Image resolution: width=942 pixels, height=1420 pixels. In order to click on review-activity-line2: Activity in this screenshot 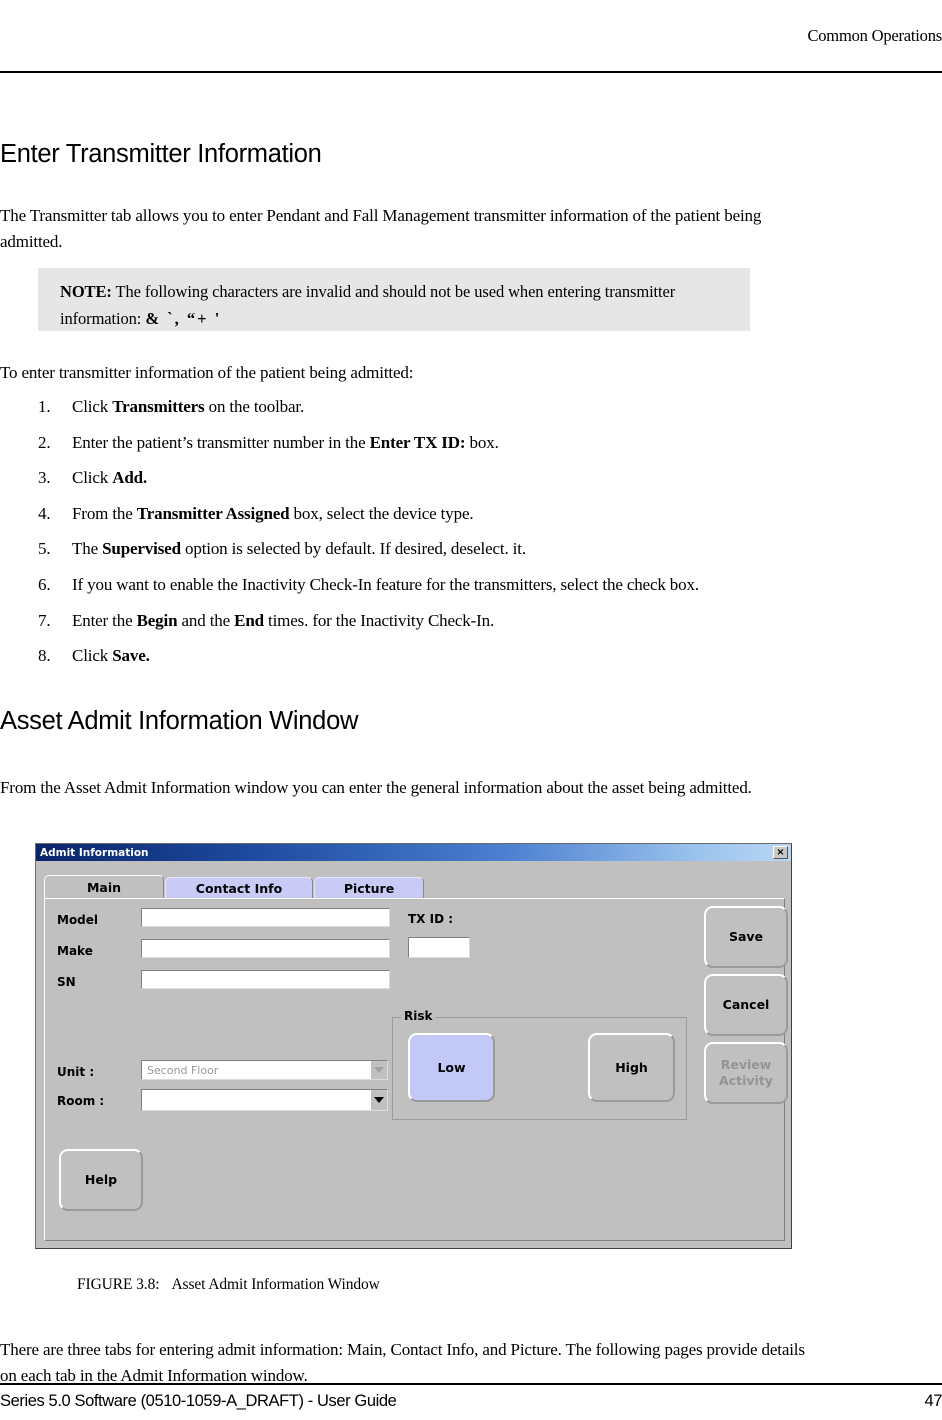, I will do `click(746, 1080)`.